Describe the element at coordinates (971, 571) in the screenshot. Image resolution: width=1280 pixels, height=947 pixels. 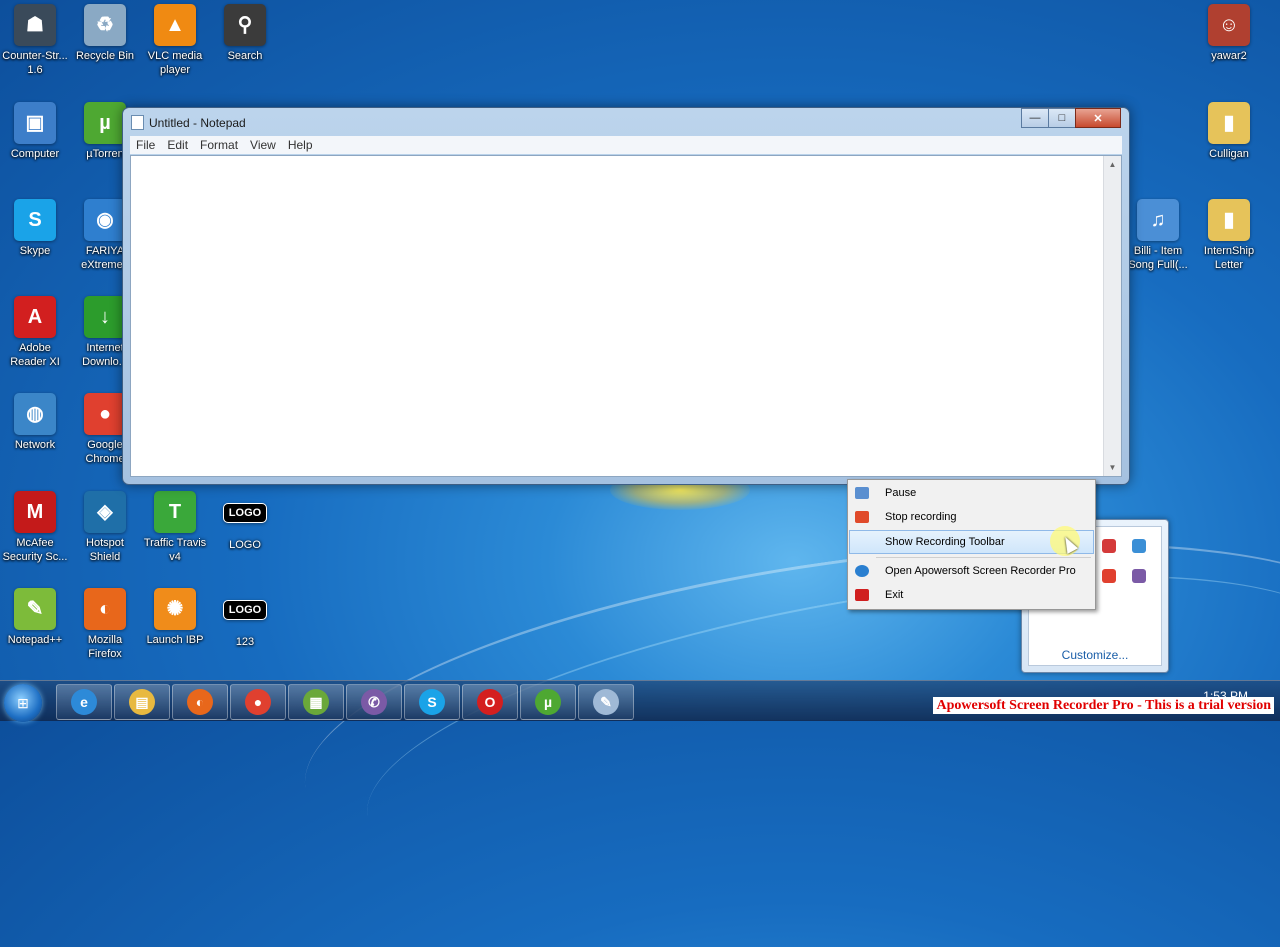
I see `menu-item-open-apowersoft: Open Apowersoft Screen Recorder Pro` at that location.